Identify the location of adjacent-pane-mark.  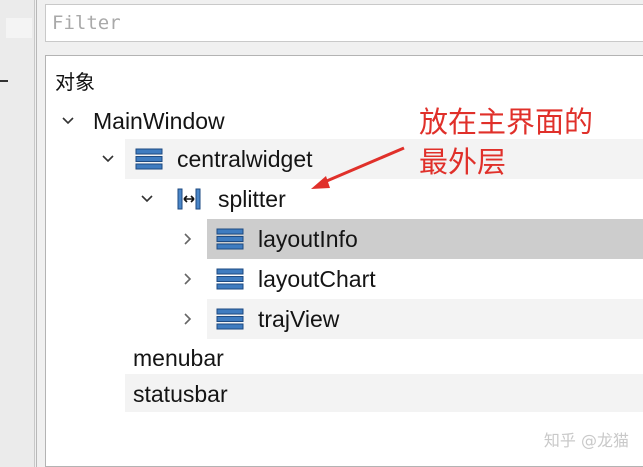
(4, 81).